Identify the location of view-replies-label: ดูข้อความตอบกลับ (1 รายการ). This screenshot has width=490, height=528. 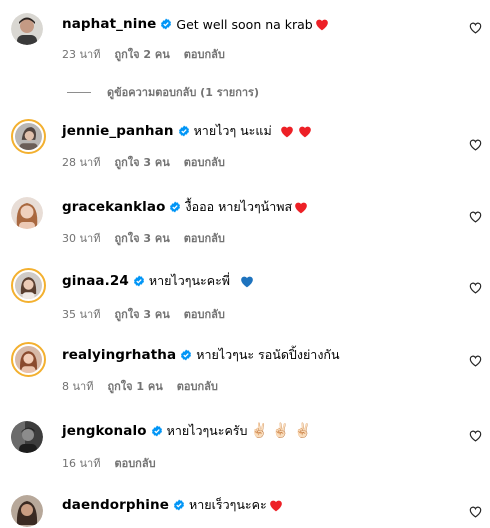
(183, 92).